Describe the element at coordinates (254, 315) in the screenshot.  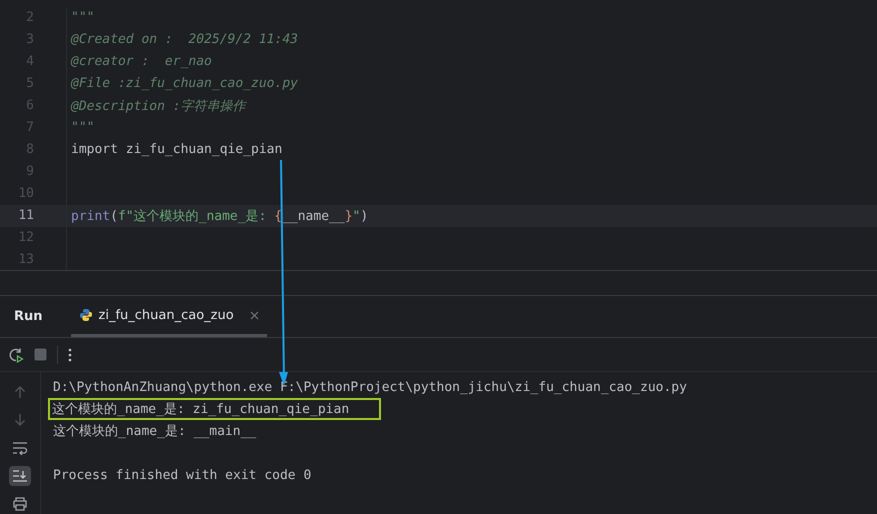
I see `close-icon` at that location.